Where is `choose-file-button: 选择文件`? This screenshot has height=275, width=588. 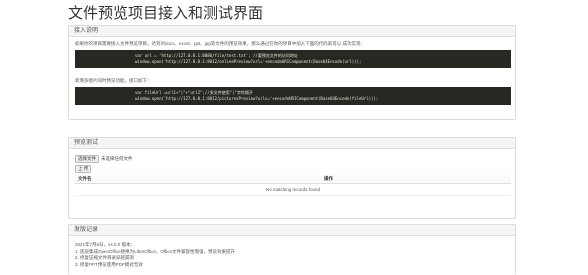
choose-file-button: 选择文件 is located at coordinates (87, 159).